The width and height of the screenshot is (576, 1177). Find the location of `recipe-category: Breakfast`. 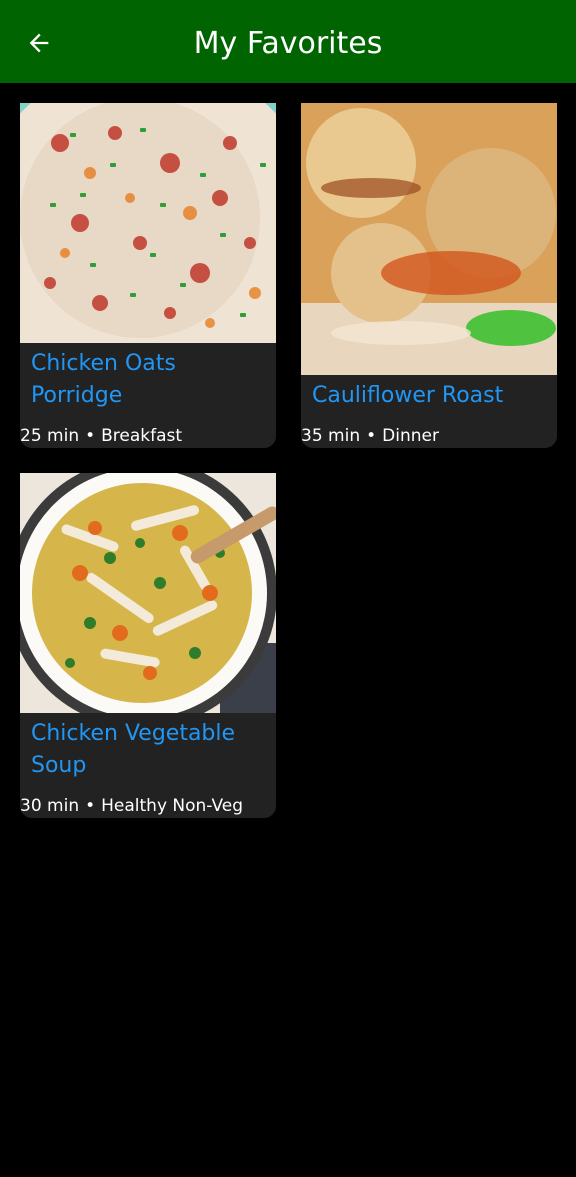

recipe-category: Breakfast is located at coordinates (142, 436).